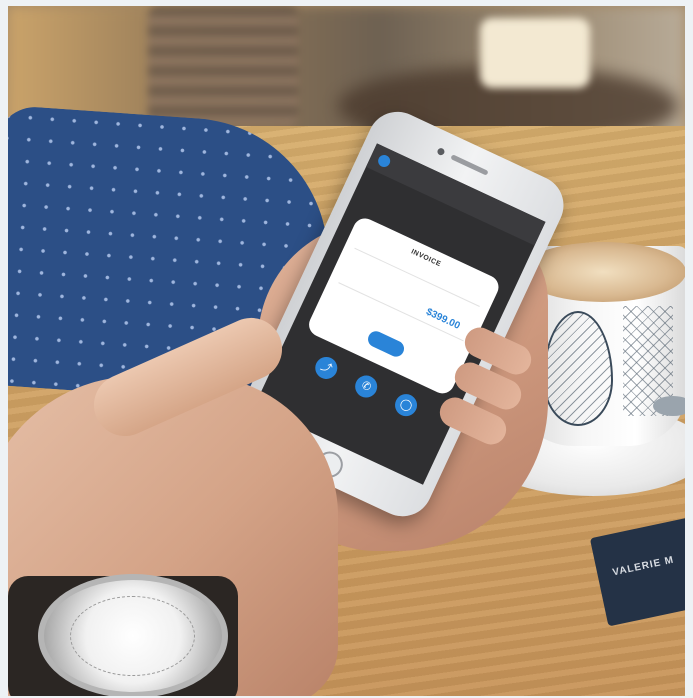 Image resolution: width=693 pixels, height=698 pixels. Describe the element at coordinates (386, 344) in the screenshot. I see `pay-button` at that location.